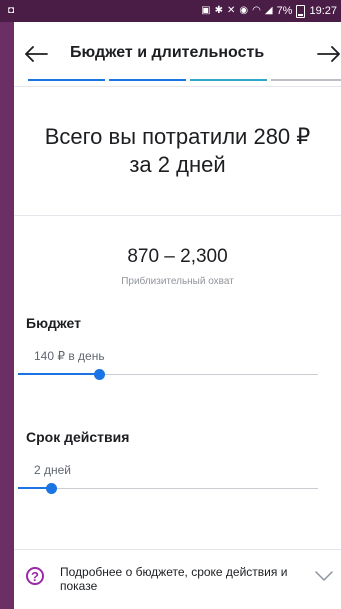  What do you see at coordinates (256, 10) in the screenshot?
I see `wifi-icon: ◠` at bounding box center [256, 10].